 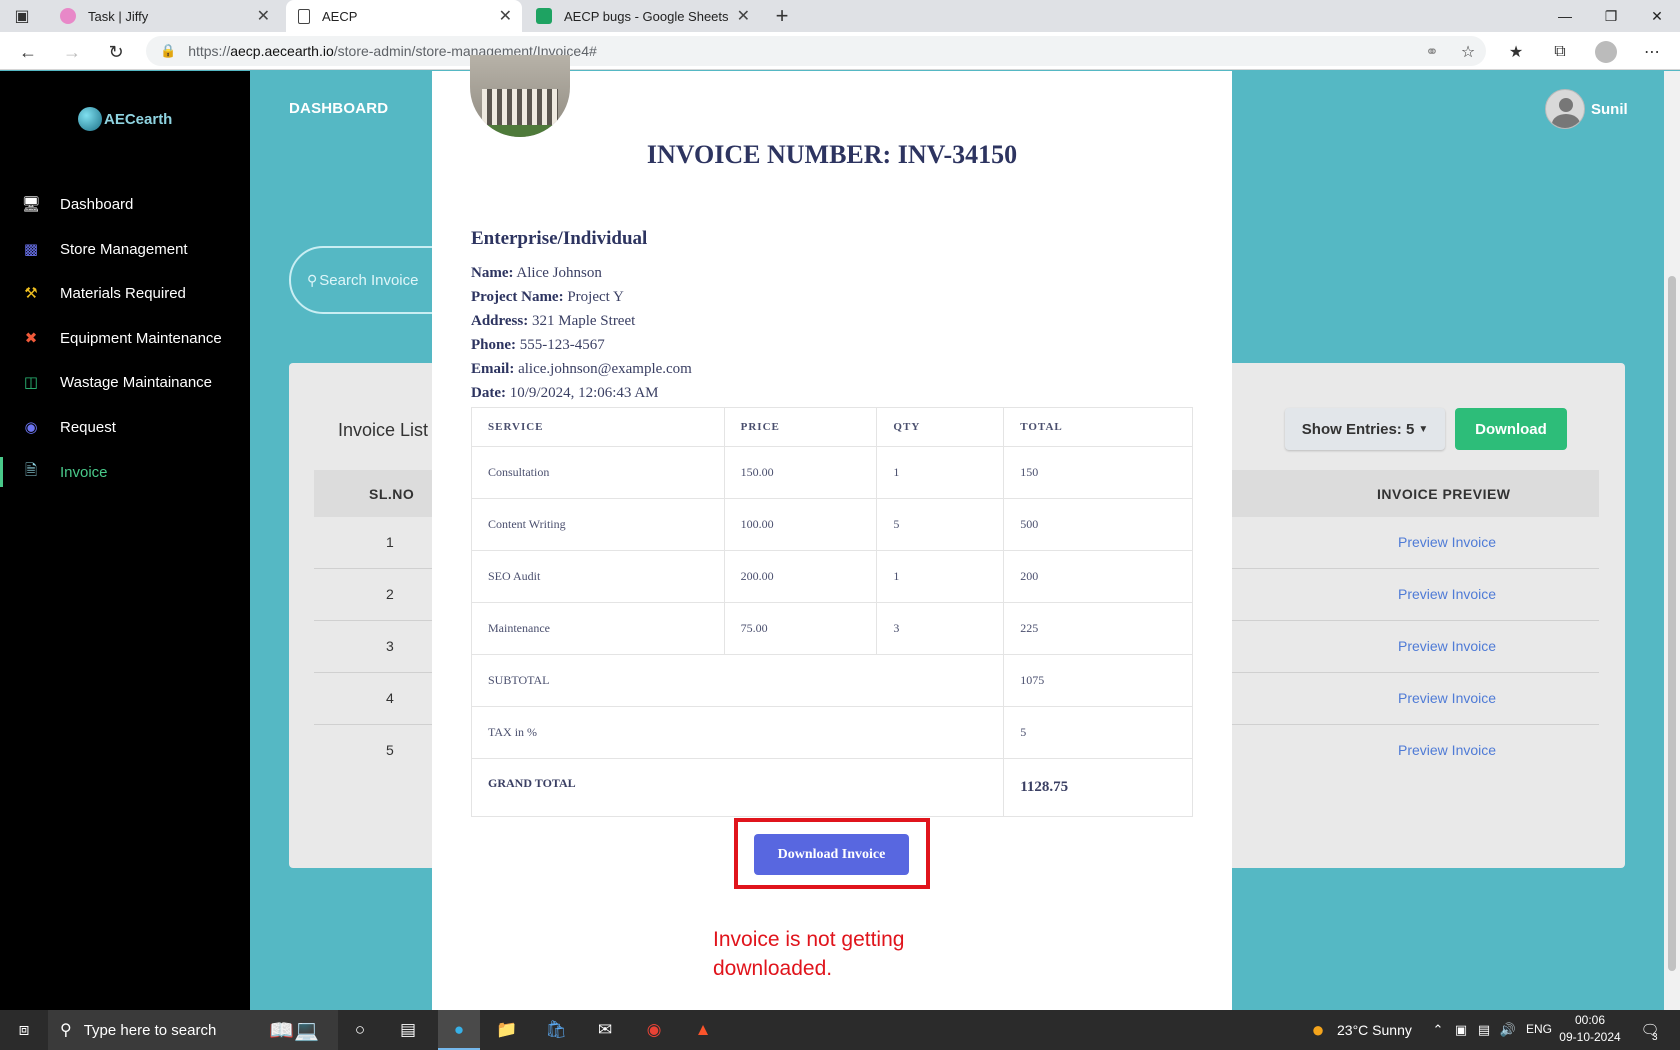 What do you see at coordinates (408, 1030) in the screenshot?
I see `task-view-icon: ▤` at bounding box center [408, 1030].